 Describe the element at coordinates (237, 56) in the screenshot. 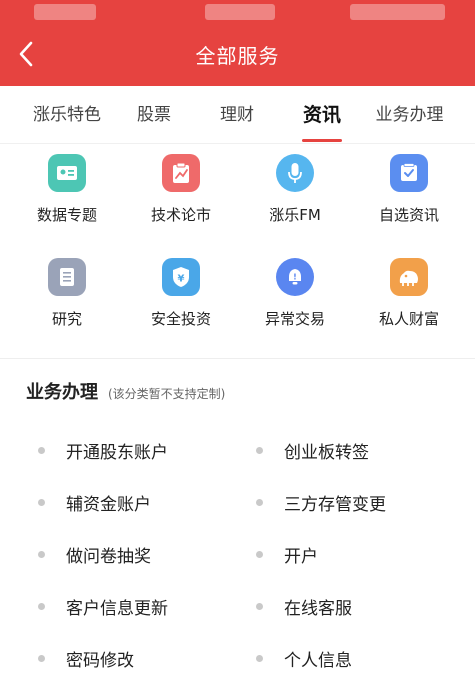

I see `page-title: 全部服务` at that location.